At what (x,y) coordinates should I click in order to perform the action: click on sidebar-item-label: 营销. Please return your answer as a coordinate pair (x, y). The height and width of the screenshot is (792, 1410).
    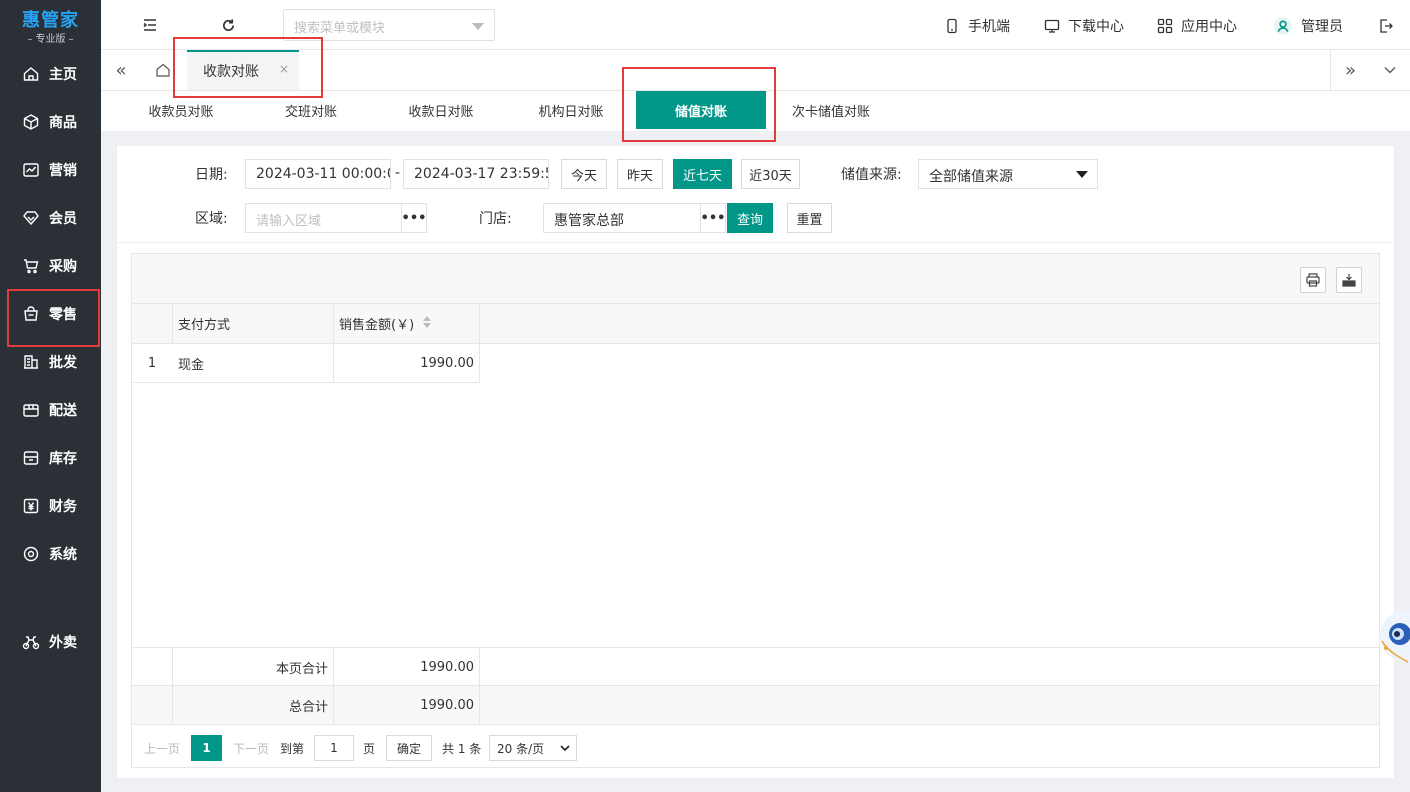
    Looking at the image, I should click on (63, 171).